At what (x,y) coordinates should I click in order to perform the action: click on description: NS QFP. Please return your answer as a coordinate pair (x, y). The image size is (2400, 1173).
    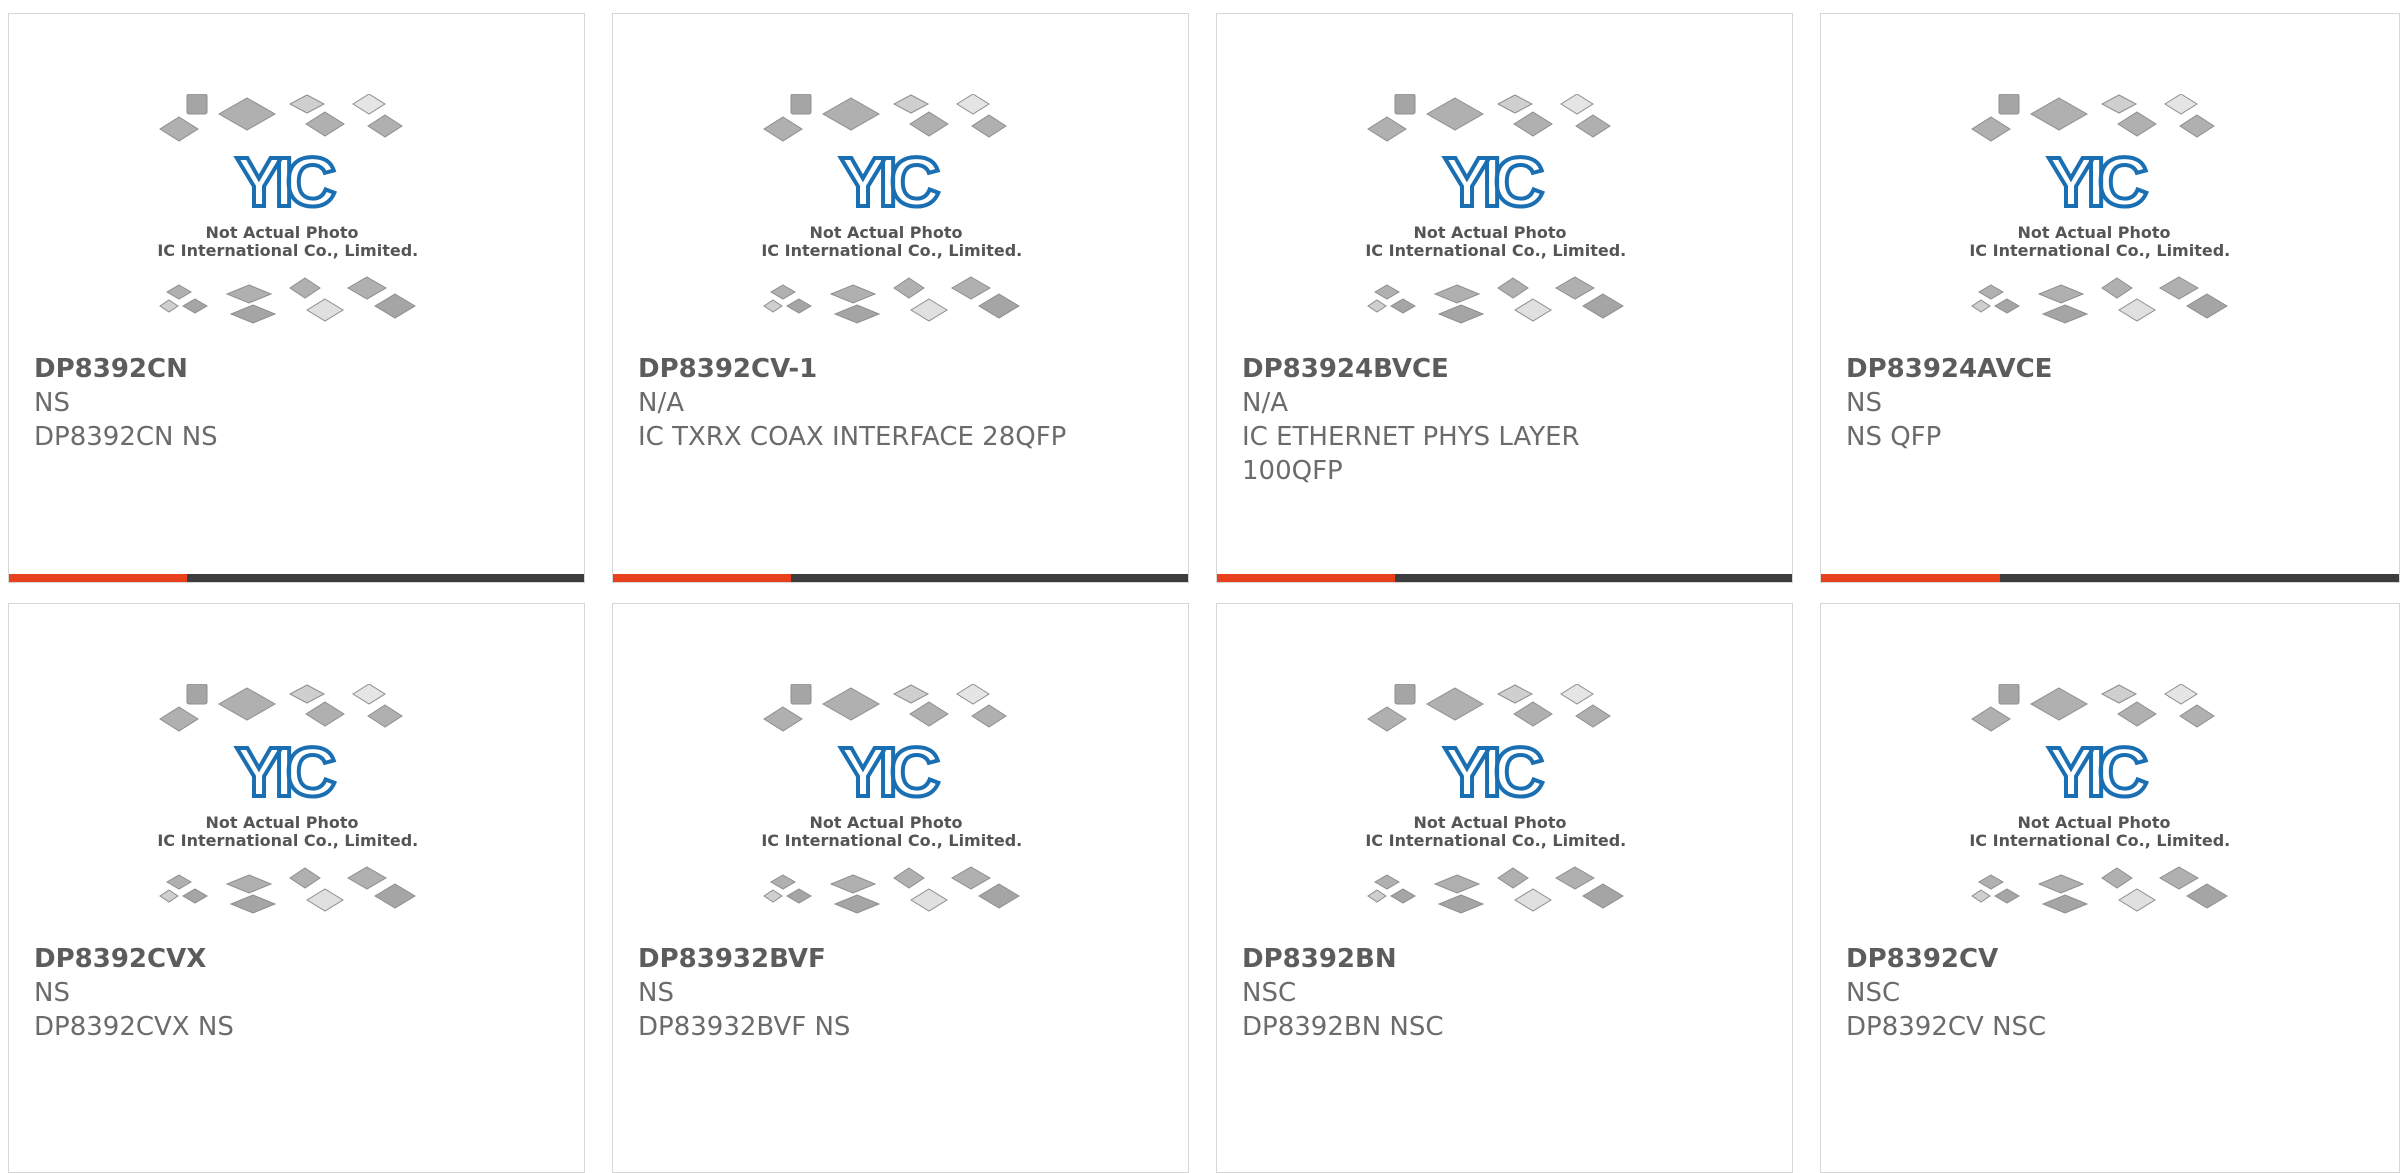
    Looking at the image, I should click on (1894, 437).